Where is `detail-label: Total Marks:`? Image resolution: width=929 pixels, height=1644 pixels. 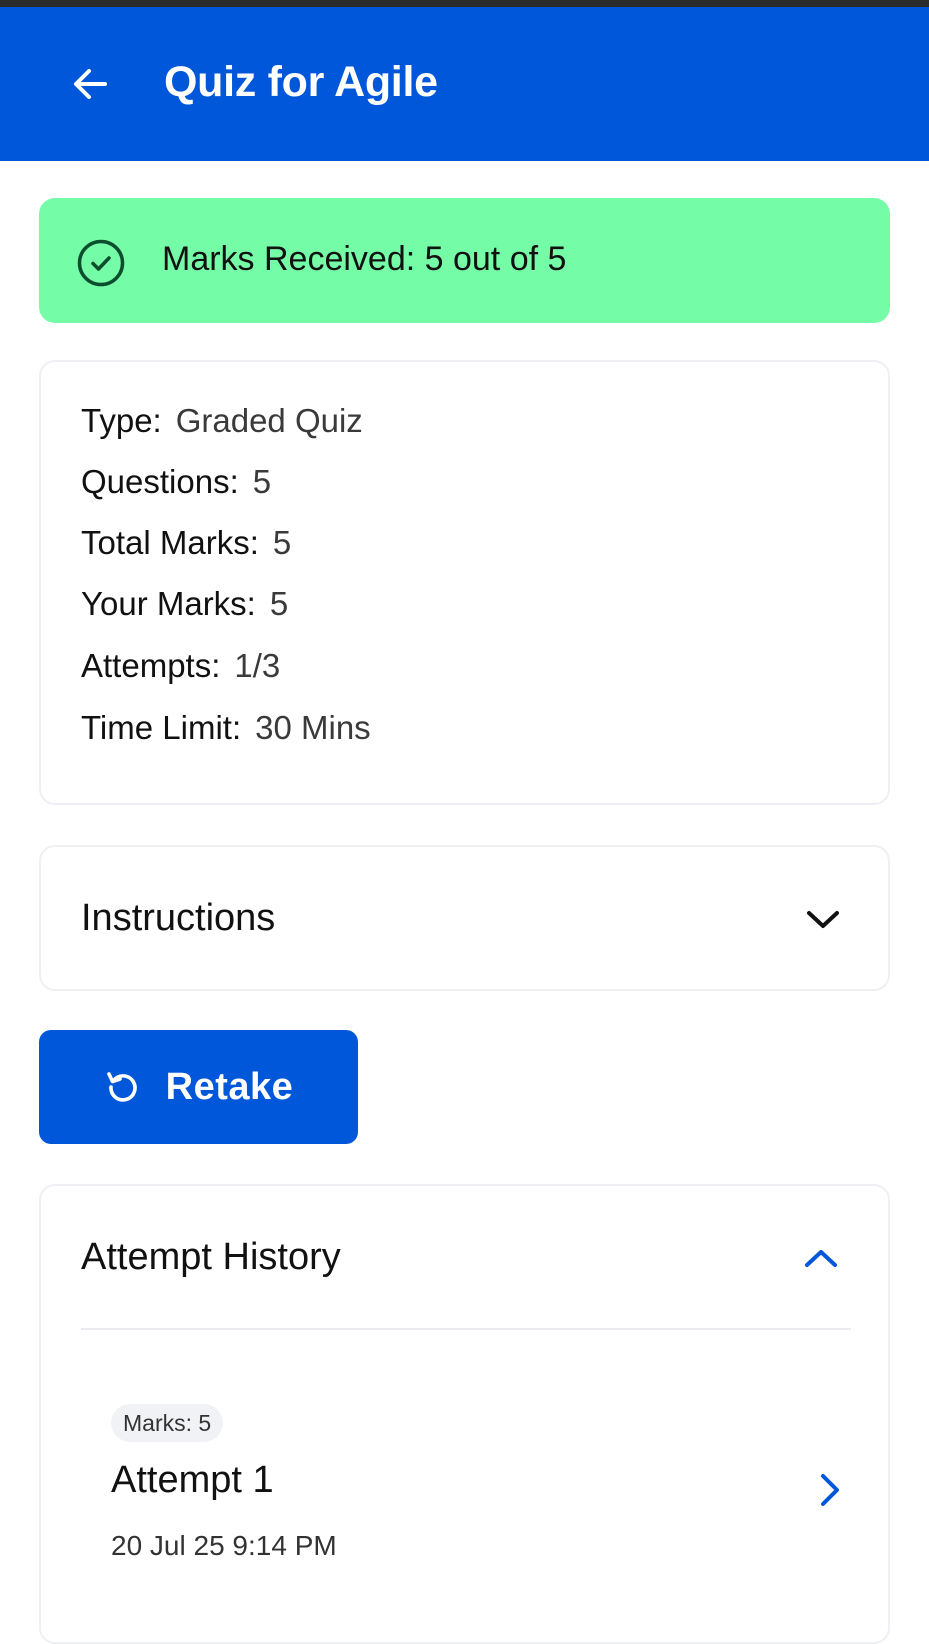
detail-label: Total Marks: is located at coordinates (170, 542).